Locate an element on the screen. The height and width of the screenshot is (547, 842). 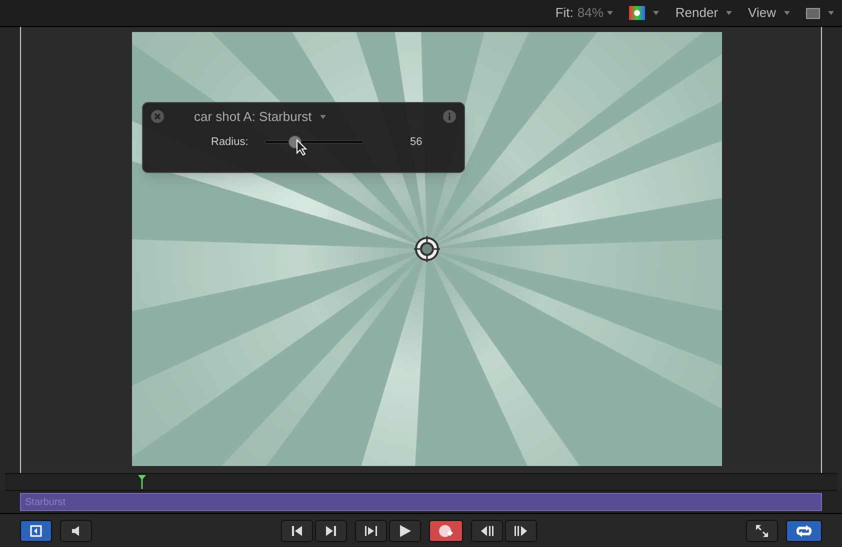
end-button is located at coordinates (331, 531).